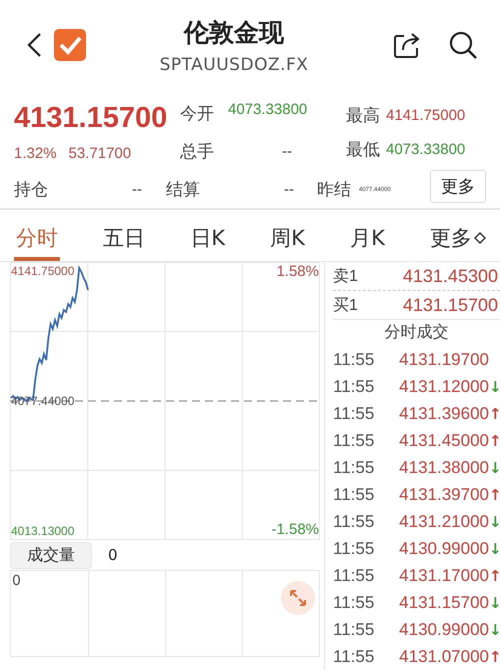  Describe the element at coordinates (458, 186) in the screenshot. I see `more-button: 更多` at that location.